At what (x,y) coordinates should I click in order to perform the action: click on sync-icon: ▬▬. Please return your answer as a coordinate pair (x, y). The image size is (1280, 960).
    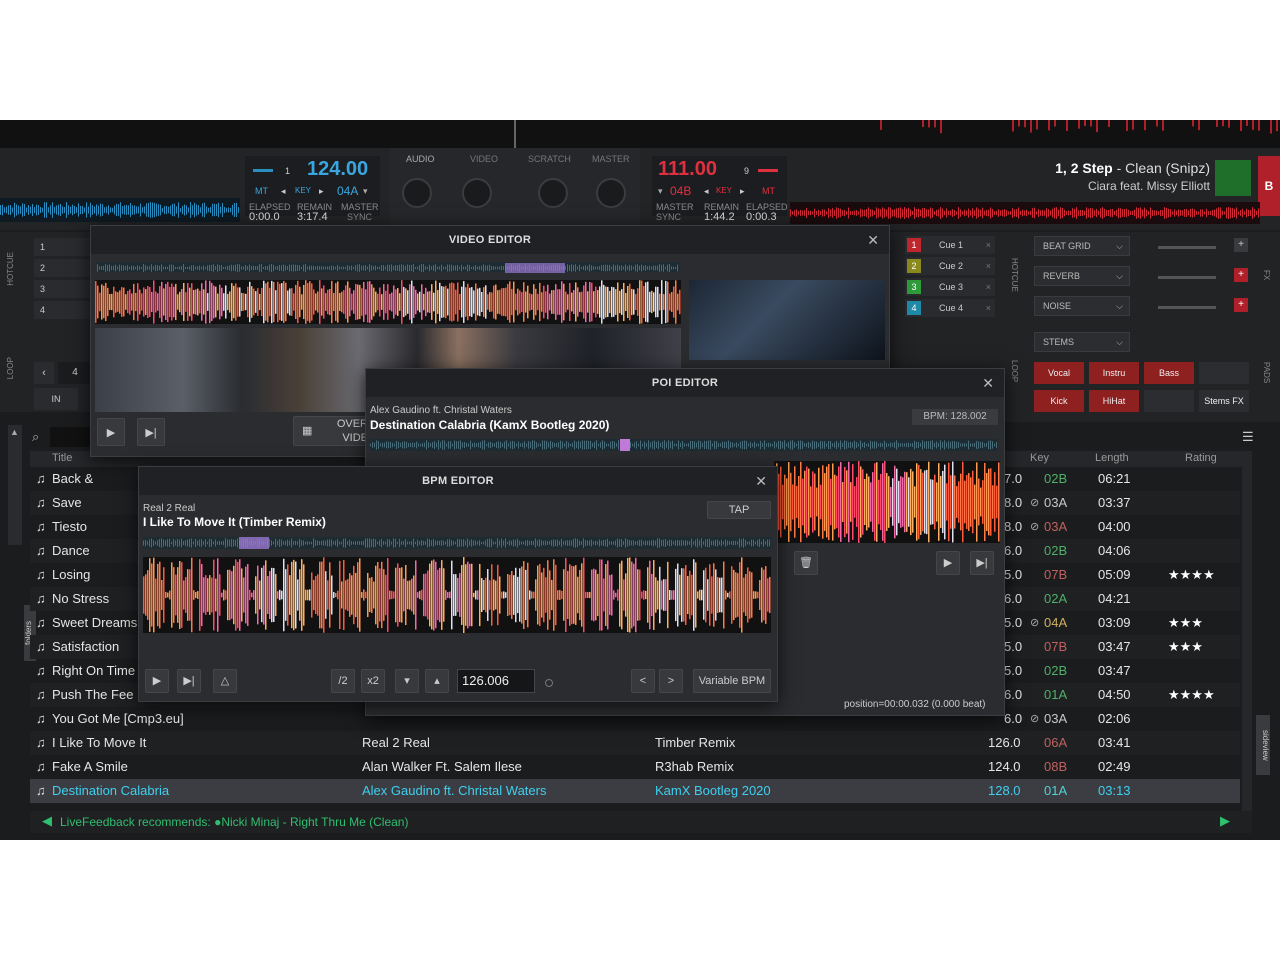
    Looking at the image, I should click on (263, 169).